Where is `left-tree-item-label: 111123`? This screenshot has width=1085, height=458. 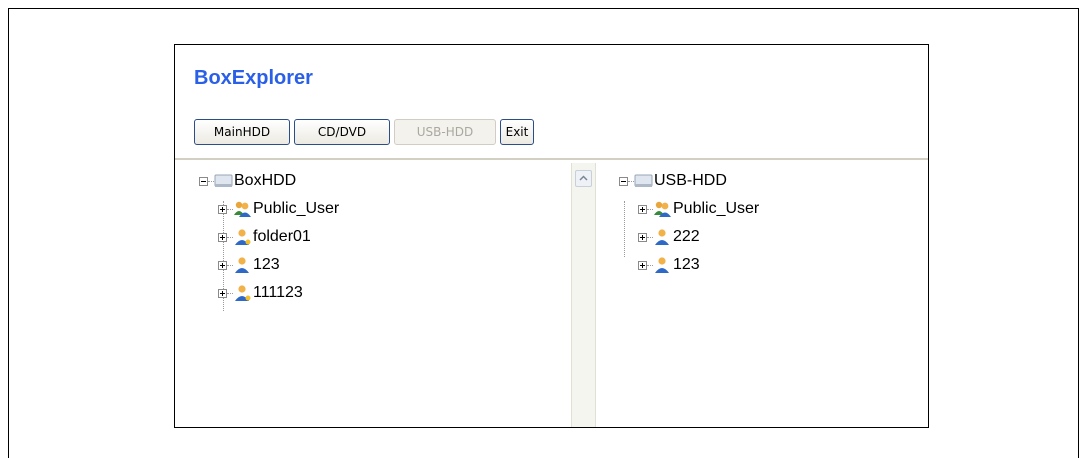
left-tree-item-label: 111123 is located at coordinates (278, 292).